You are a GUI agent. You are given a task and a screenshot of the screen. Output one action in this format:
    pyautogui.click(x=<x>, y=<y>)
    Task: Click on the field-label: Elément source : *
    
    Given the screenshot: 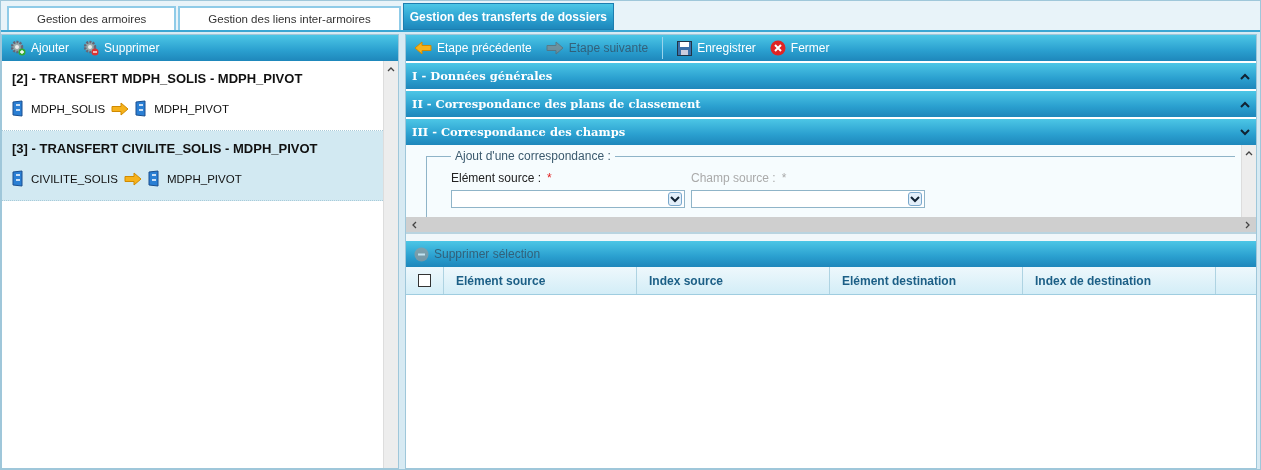 What is the action you would take?
    pyautogui.click(x=502, y=178)
    